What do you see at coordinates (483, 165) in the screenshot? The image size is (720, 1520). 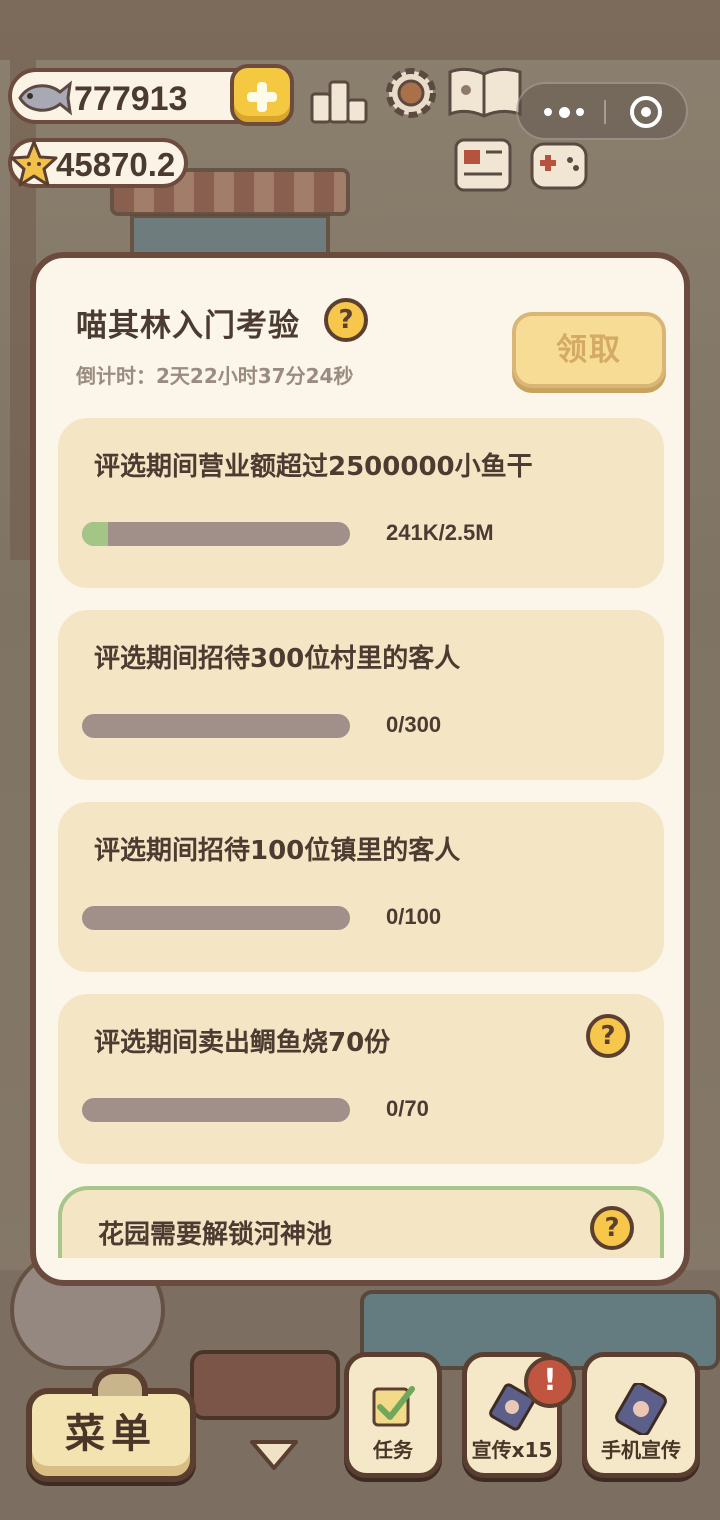 I see `news-icon` at bounding box center [483, 165].